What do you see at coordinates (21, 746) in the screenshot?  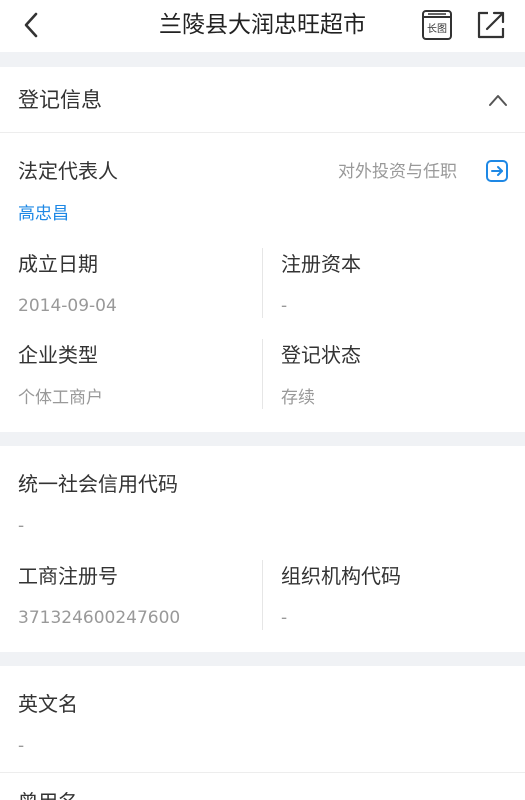 I see `english-name-value: -` at bounding box center [21, 746].